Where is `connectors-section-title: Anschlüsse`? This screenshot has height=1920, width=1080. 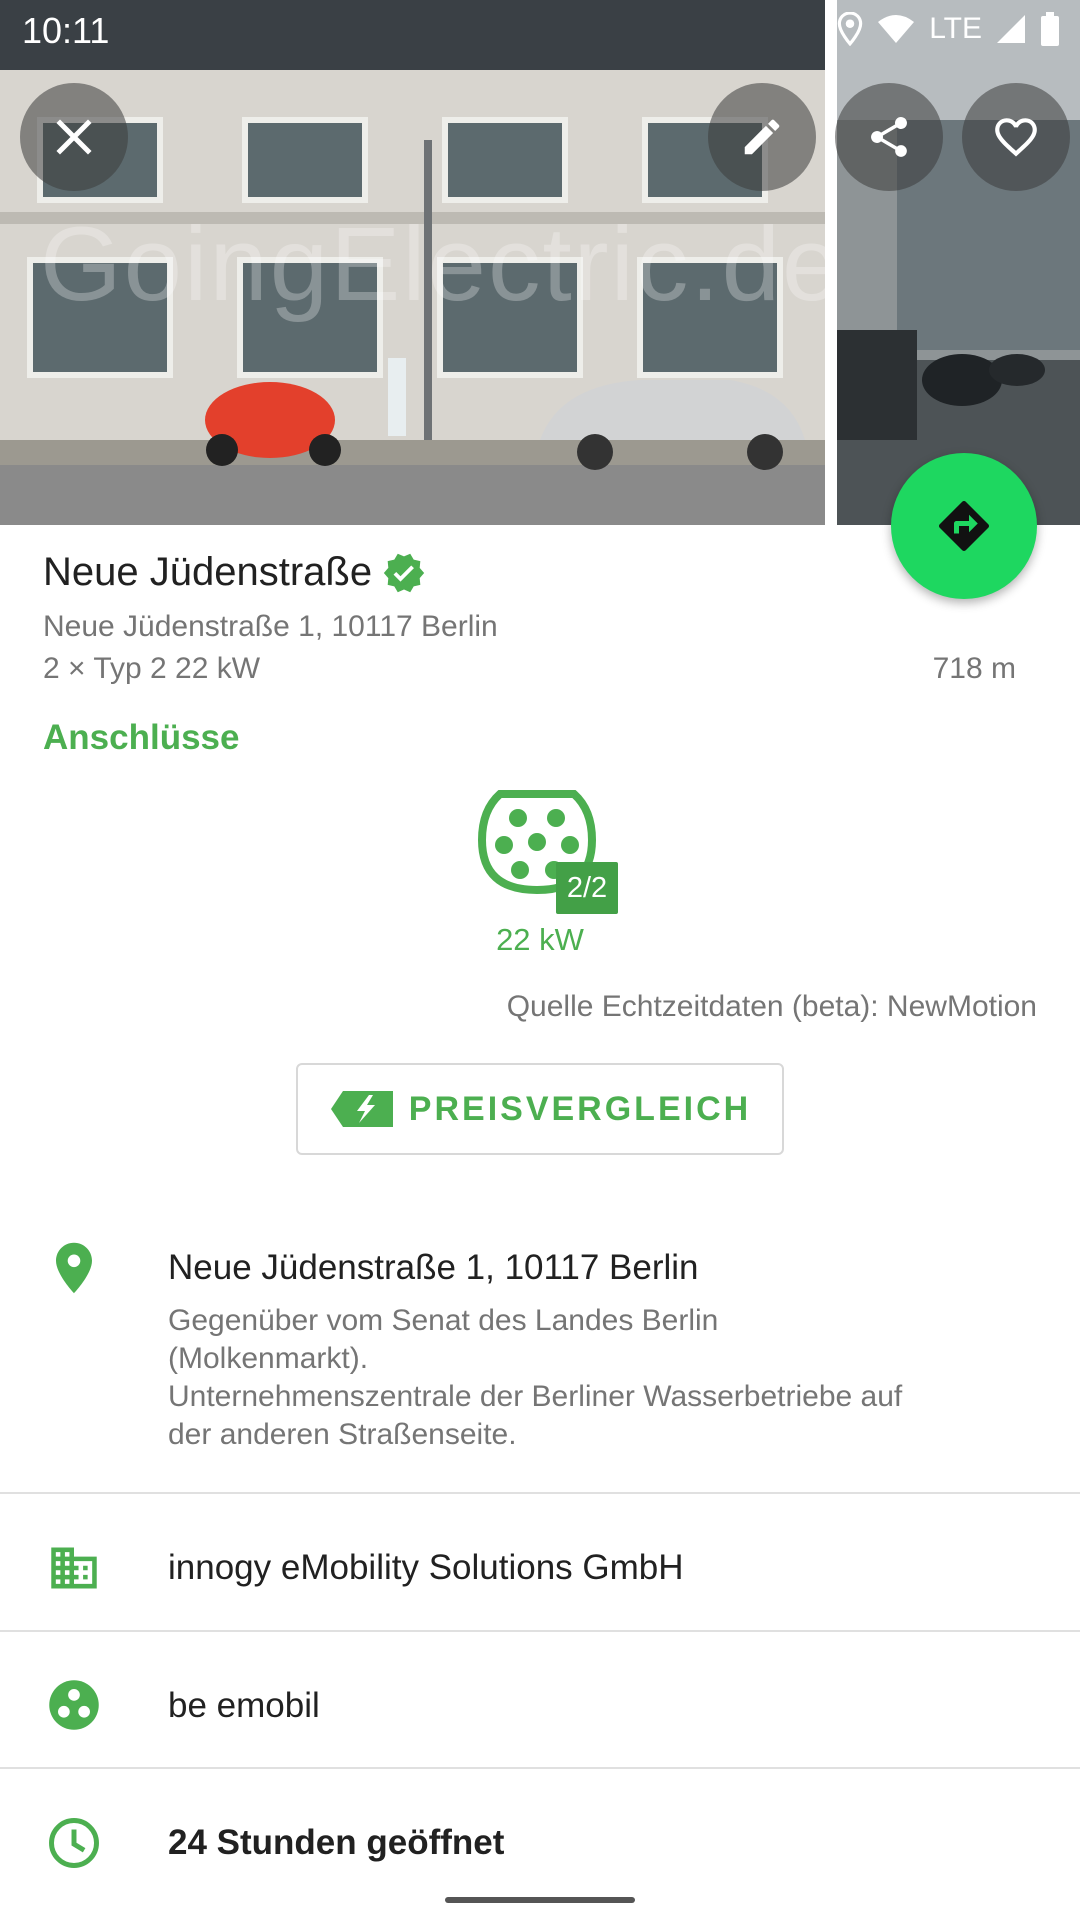
connectors-section-title: Anschlüsse is located at coordinates (141, 737).